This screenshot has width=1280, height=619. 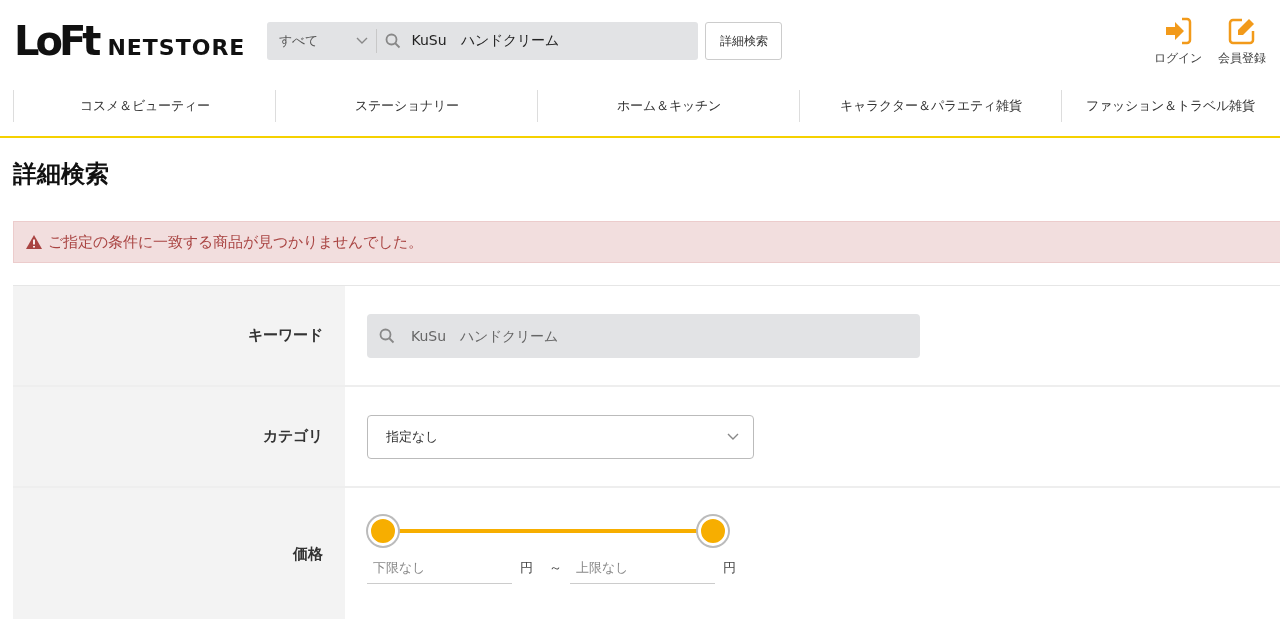 What do you see at coordinates (179, 436) in the screenshot?
I see `field-label: カテゴリ` at bounding box center [179, 436].